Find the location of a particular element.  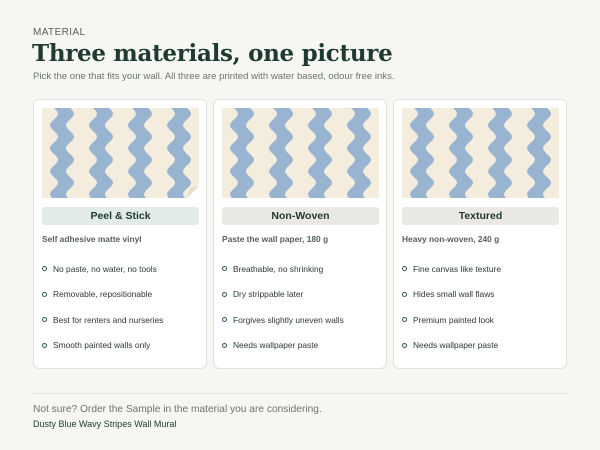

material-name-badge: Peel & Stick is located at coordinates (120, 216).